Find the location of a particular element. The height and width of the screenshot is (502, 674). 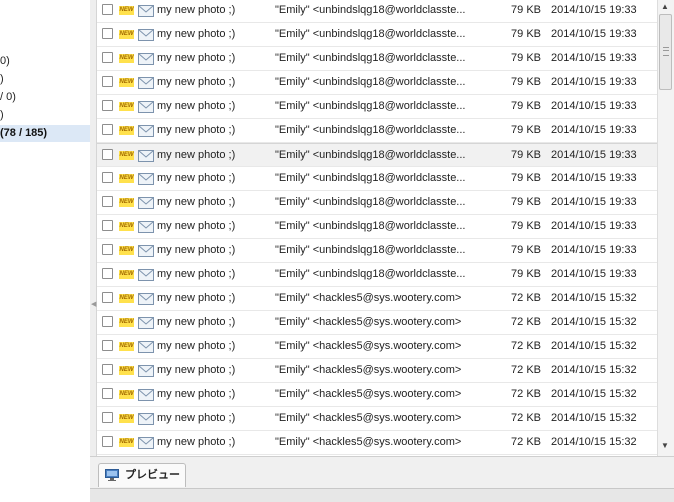

splitter-grip-icon: ◀ is located at coordinates (93, 304).